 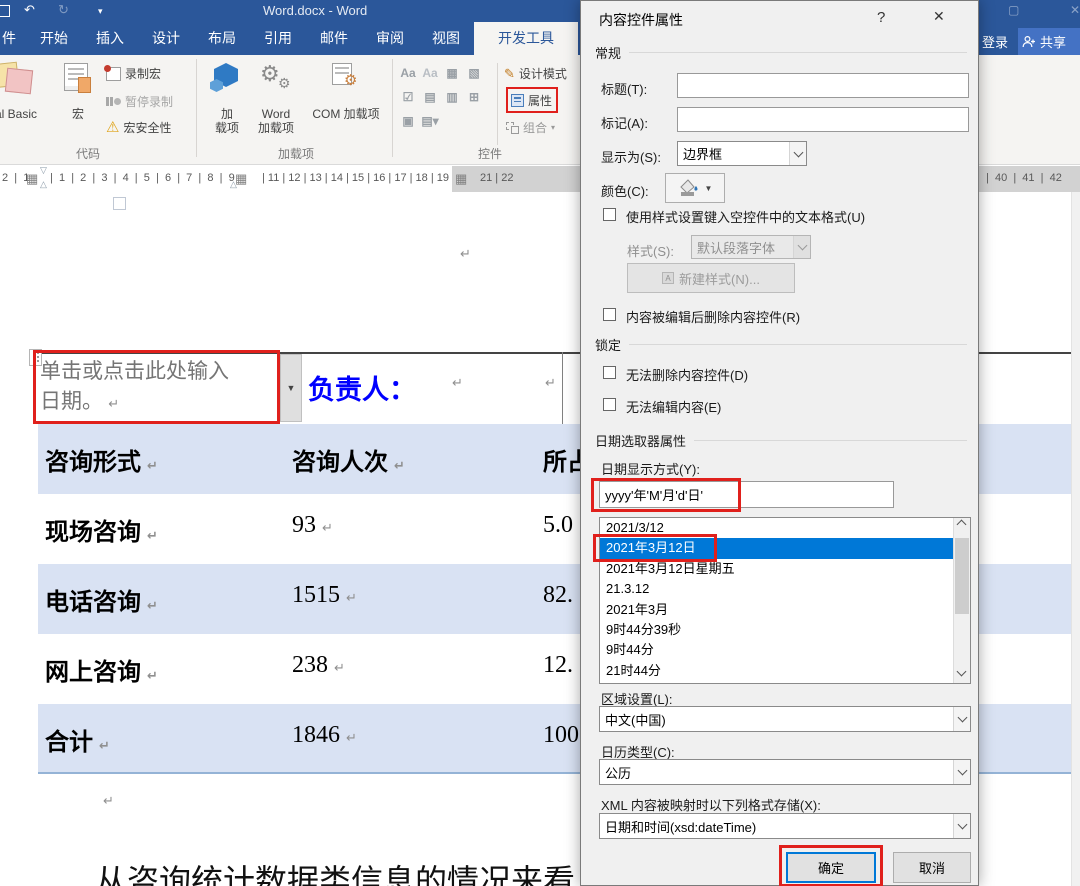 What do you see at coordinates (995, 42) in the screenshot?
I see `signin-button: 登录` at bounding box center [995, 42].